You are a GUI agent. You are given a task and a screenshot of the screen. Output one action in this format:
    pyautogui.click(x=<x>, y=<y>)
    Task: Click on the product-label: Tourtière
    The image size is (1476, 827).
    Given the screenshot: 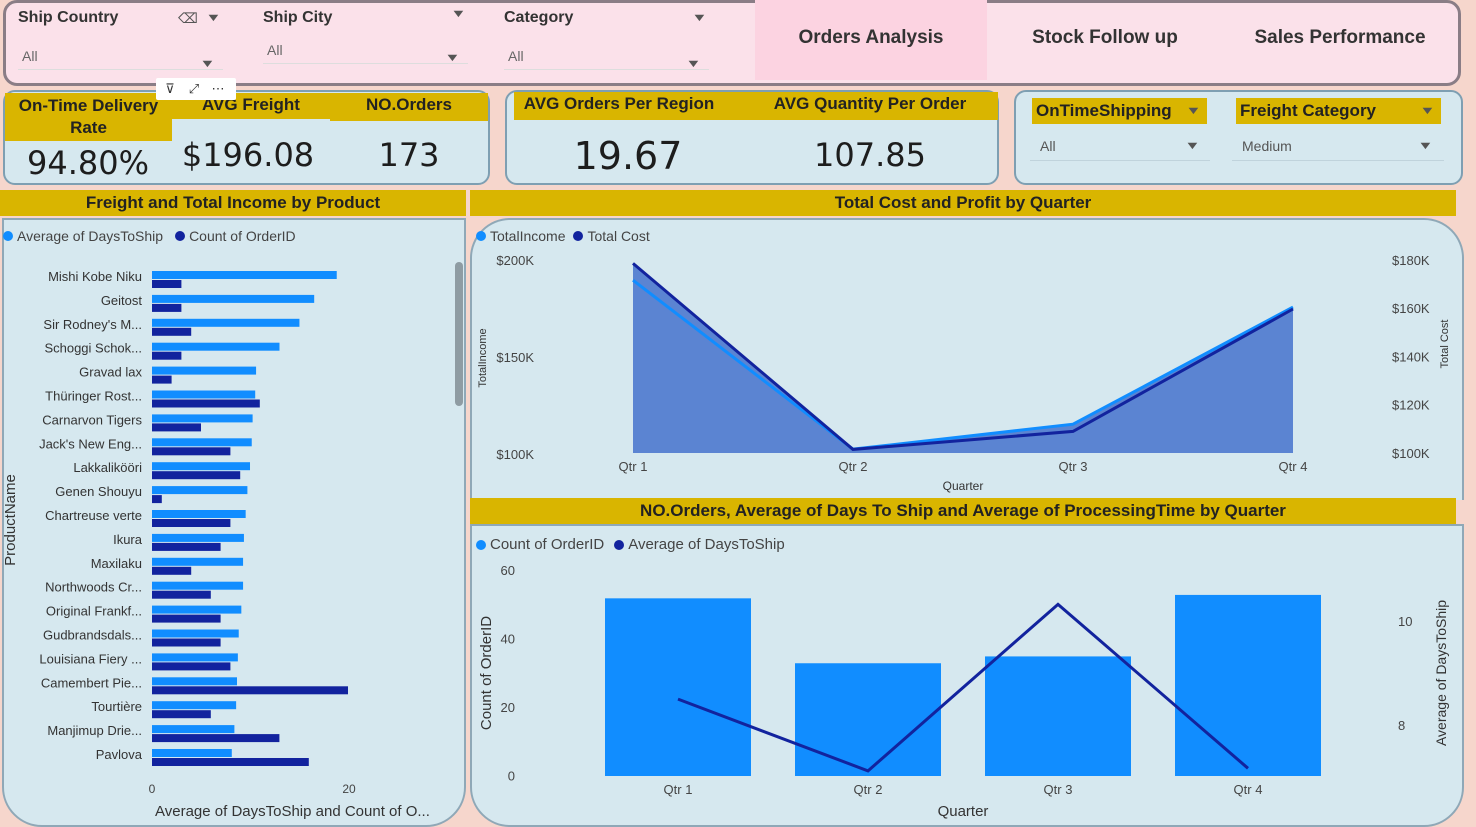 What is the action you would take?
    pyautogui.click(x=116, y=706)
    